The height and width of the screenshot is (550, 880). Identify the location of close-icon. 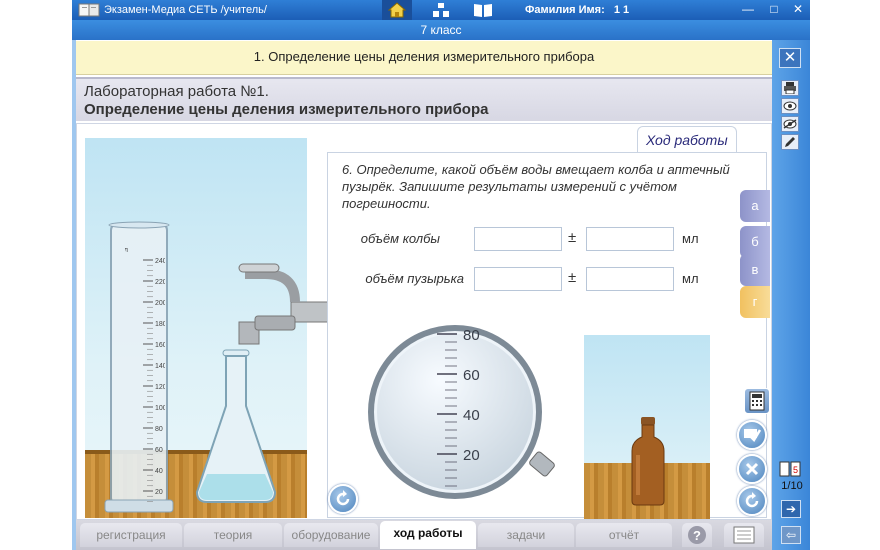
(752, 469).